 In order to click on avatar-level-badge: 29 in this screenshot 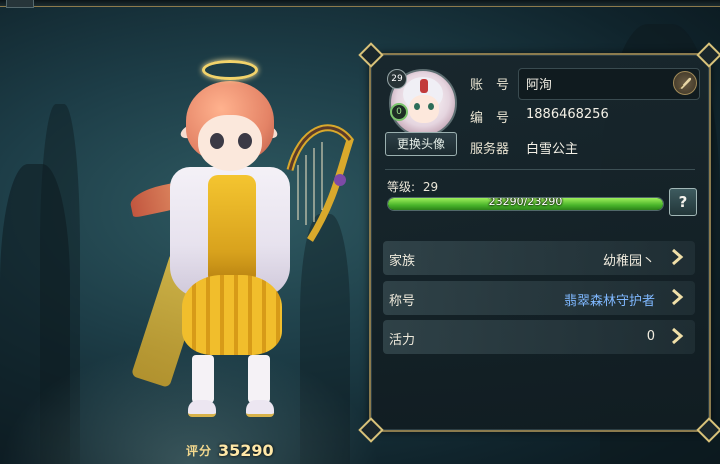, I will do `click(397, 79)`.